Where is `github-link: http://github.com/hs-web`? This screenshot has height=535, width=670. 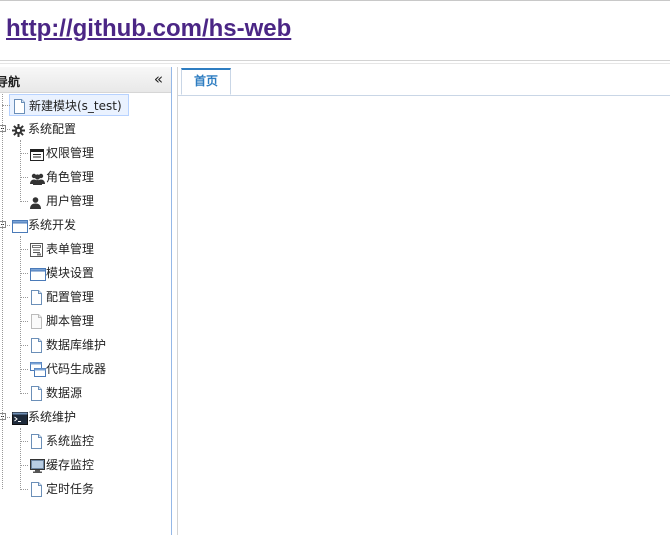
github-link: http://github.com/hs-web is located at coordinates (148, 29).